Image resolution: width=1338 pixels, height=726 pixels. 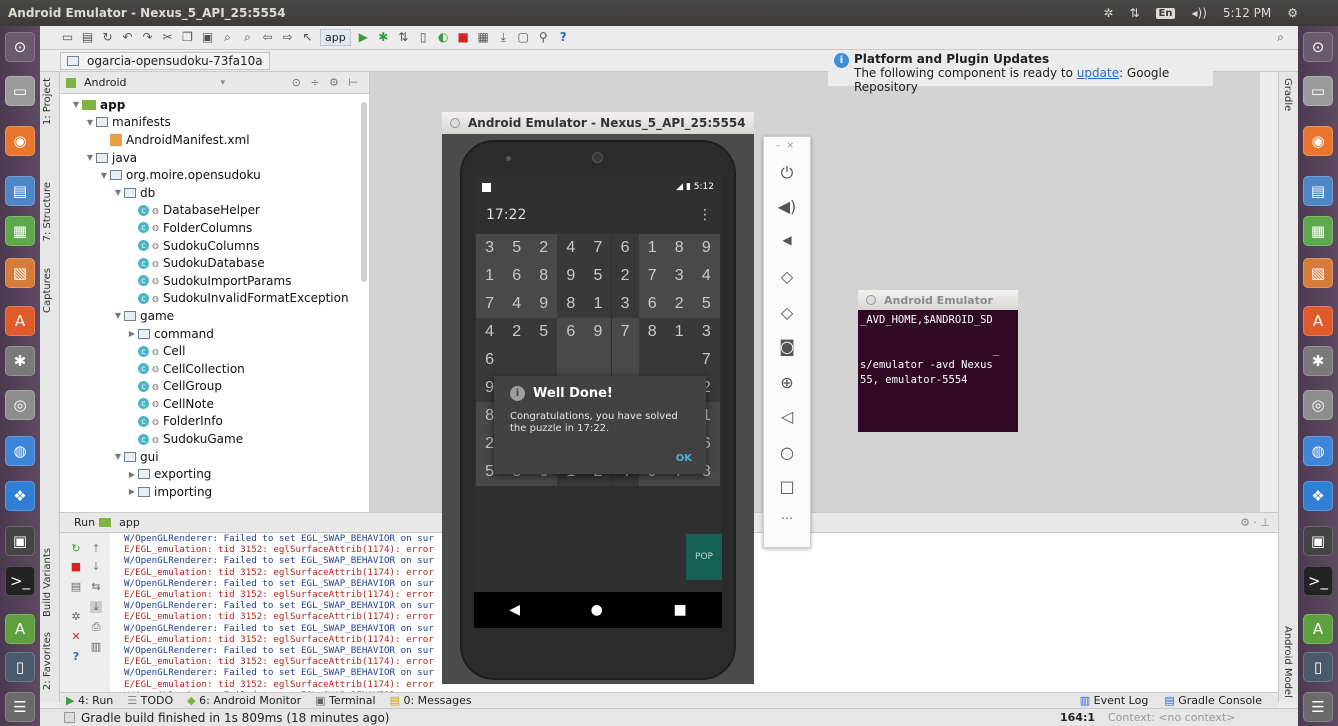 I want to click on back-icon: ⇦, so click(x=267, y=37).